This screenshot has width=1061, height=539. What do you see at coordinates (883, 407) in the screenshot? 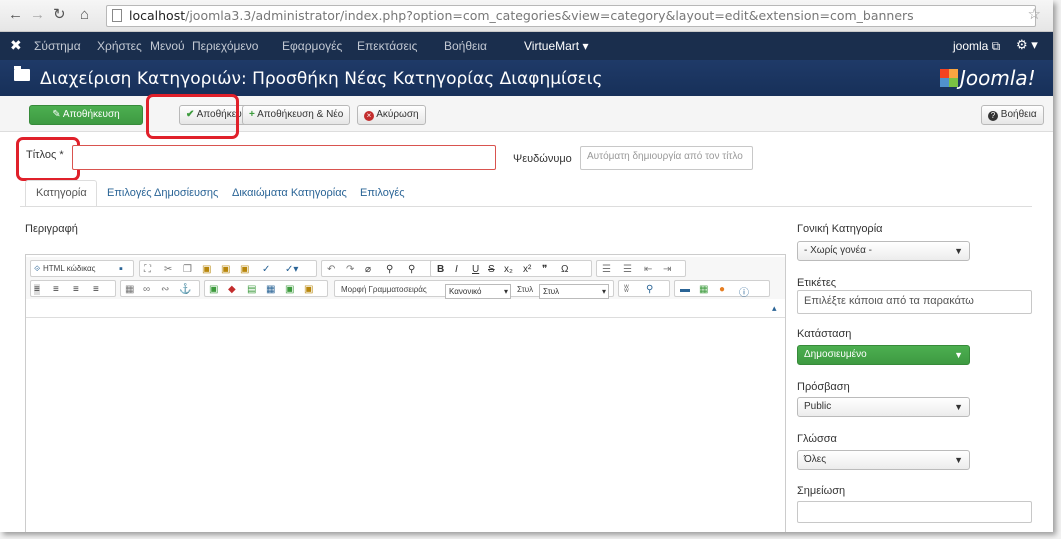
I see `access-select: Public ▼` at bounding box center [883, 407].